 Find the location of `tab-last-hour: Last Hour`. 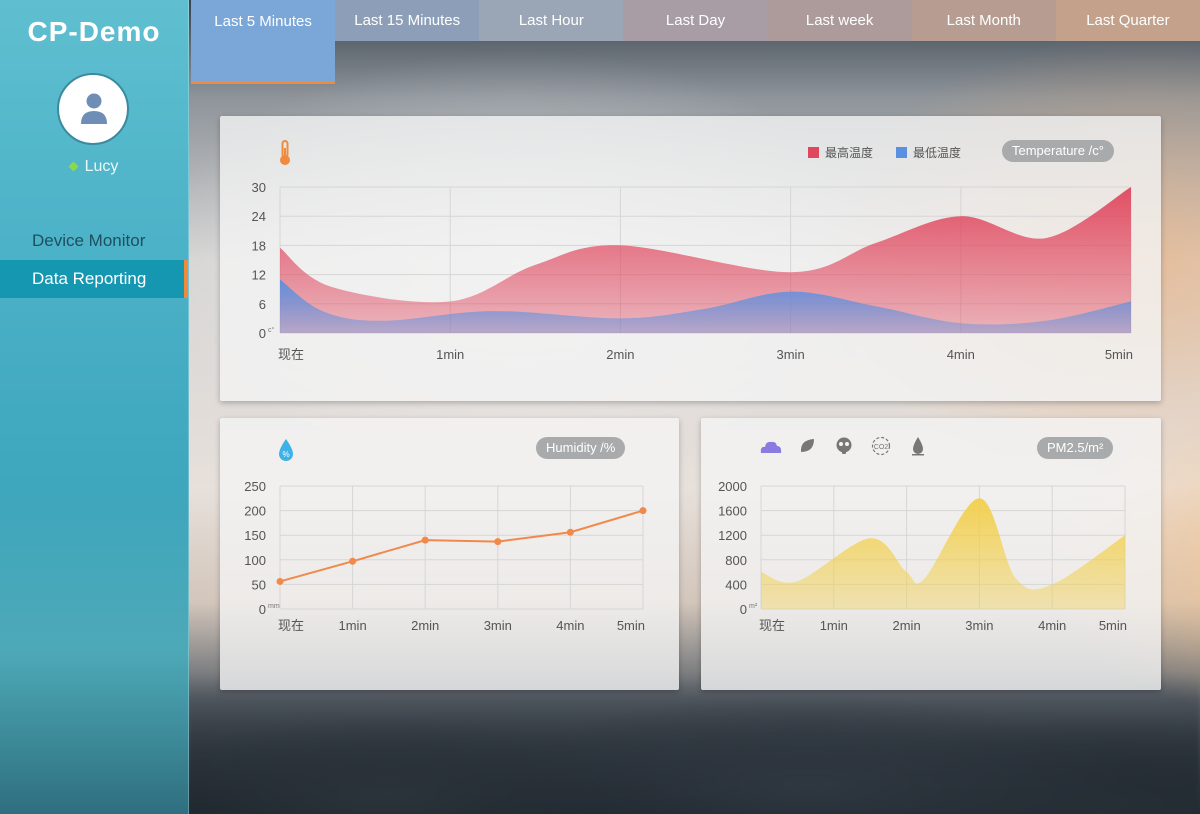

tab-last-hour: Last Hour is located at coordinates (551, 20).